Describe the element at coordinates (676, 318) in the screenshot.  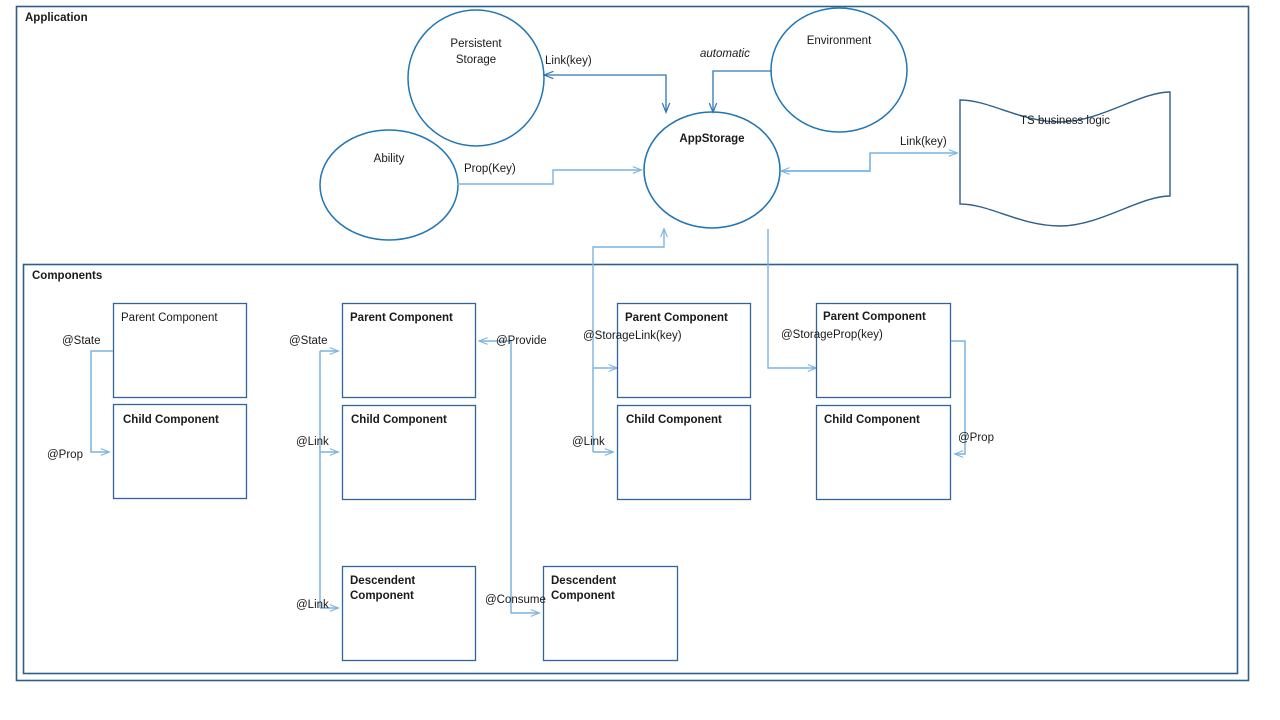
I see `parent-4-label: Parent Component` at that location.